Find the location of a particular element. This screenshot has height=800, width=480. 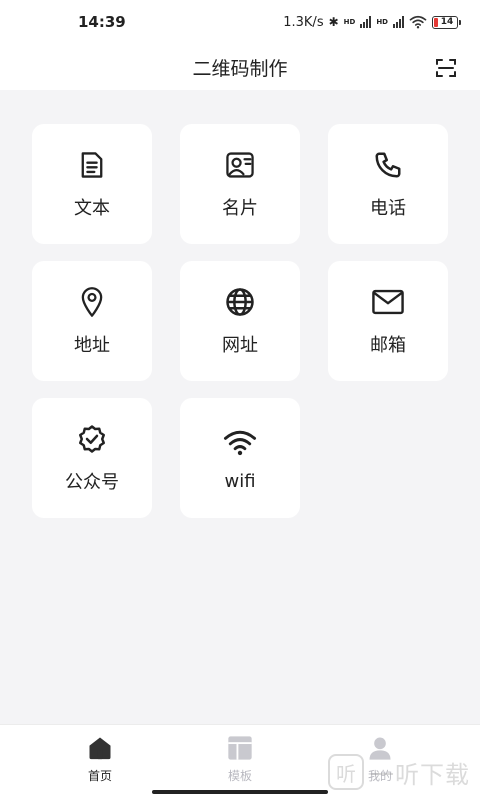

nav-home: 首页 is located at coordinates (100, 754).